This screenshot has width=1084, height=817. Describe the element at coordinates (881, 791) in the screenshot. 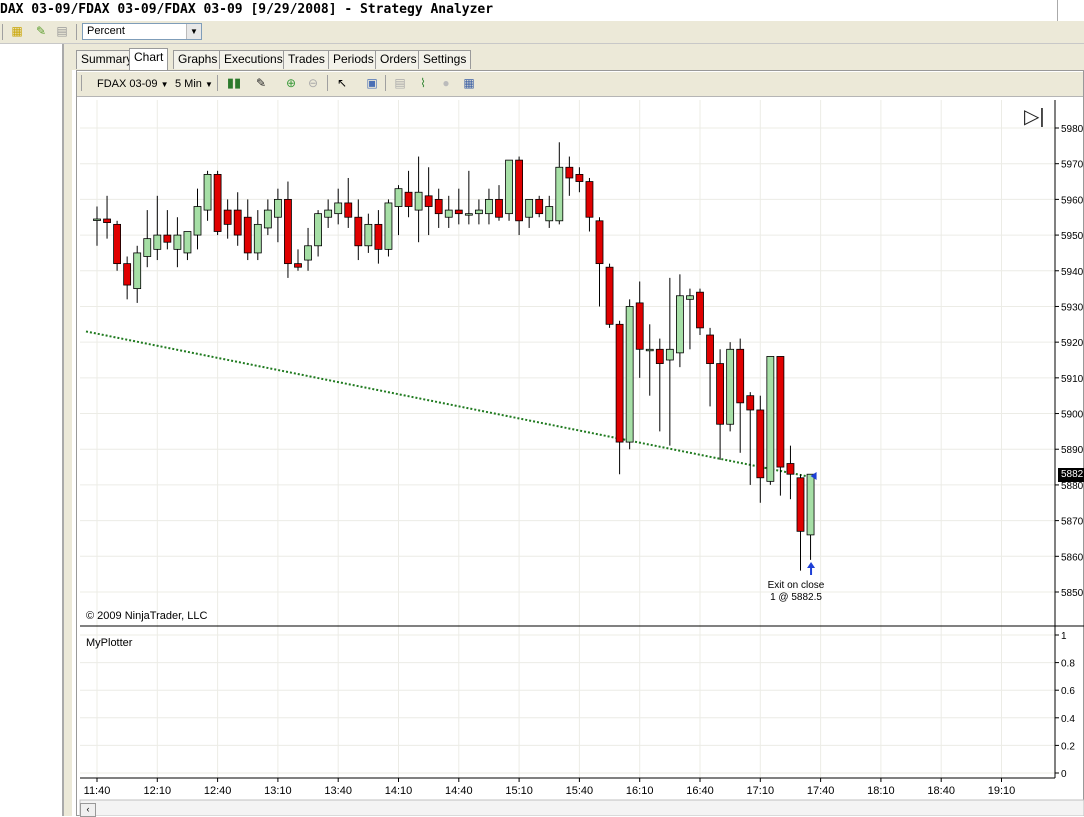

I see `x-tick-label: 18:10` at that location.